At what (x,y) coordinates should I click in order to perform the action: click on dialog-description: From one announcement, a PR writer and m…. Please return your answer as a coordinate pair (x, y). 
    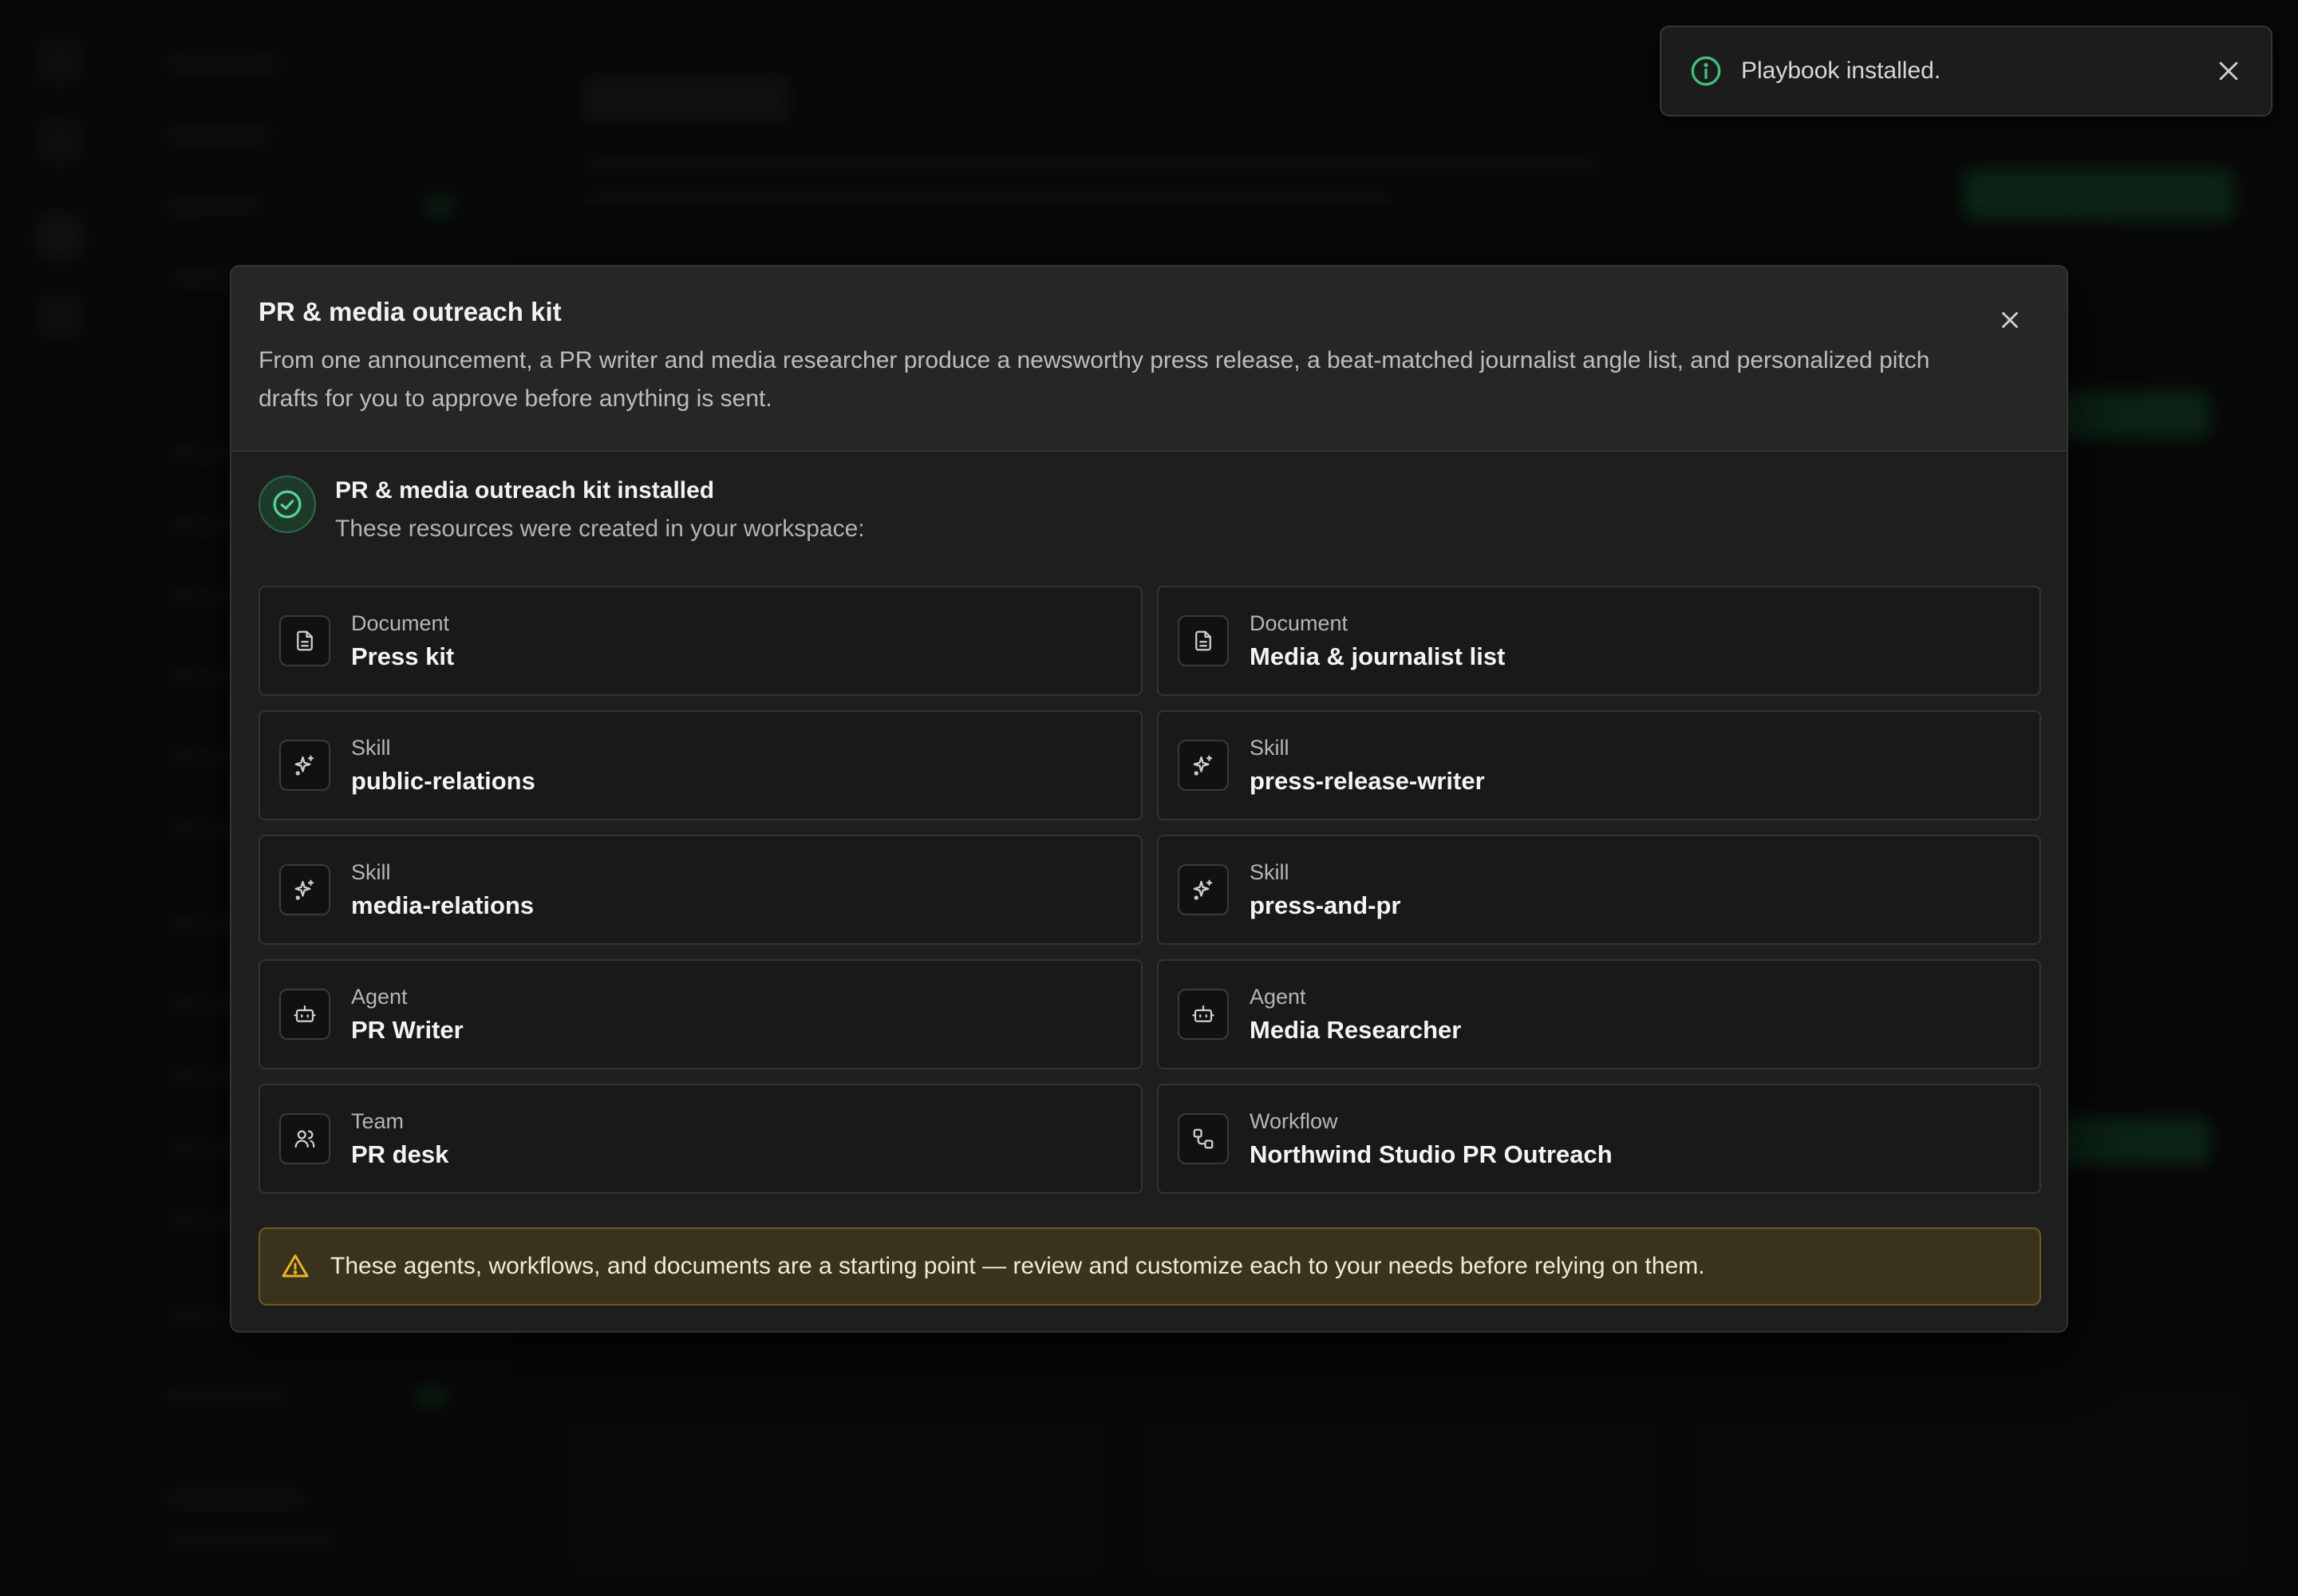
    Looking at the image, I should click on (1095, 379).